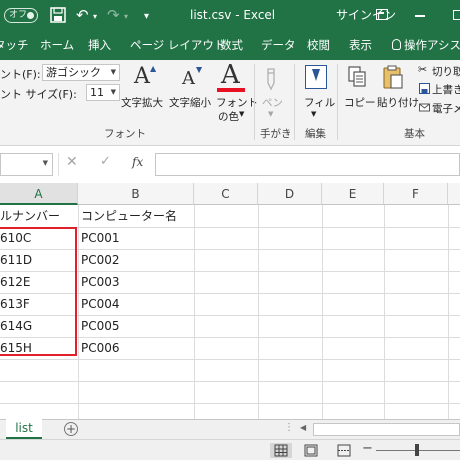 The width and height of the screenshot is (460, 460). I want to click on email-icon, so click(424, 107).